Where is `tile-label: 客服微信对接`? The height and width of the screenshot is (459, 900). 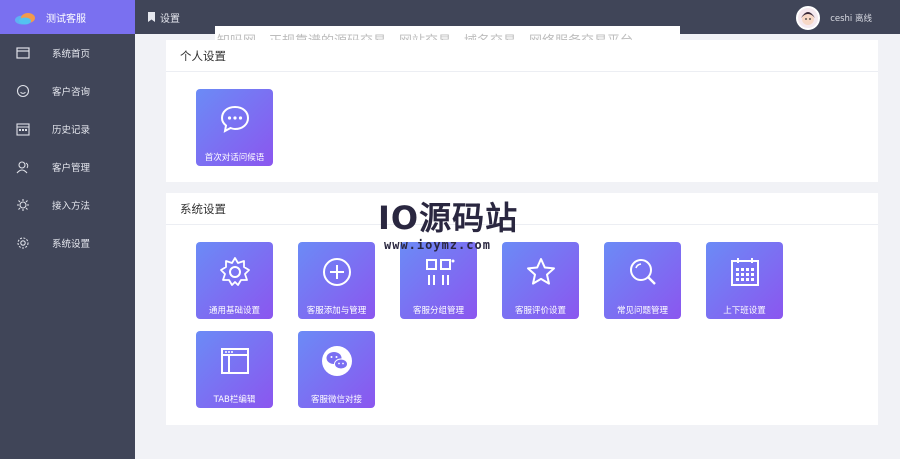
tile-label: 客服微信对接 is located at coordinates (336, 400).